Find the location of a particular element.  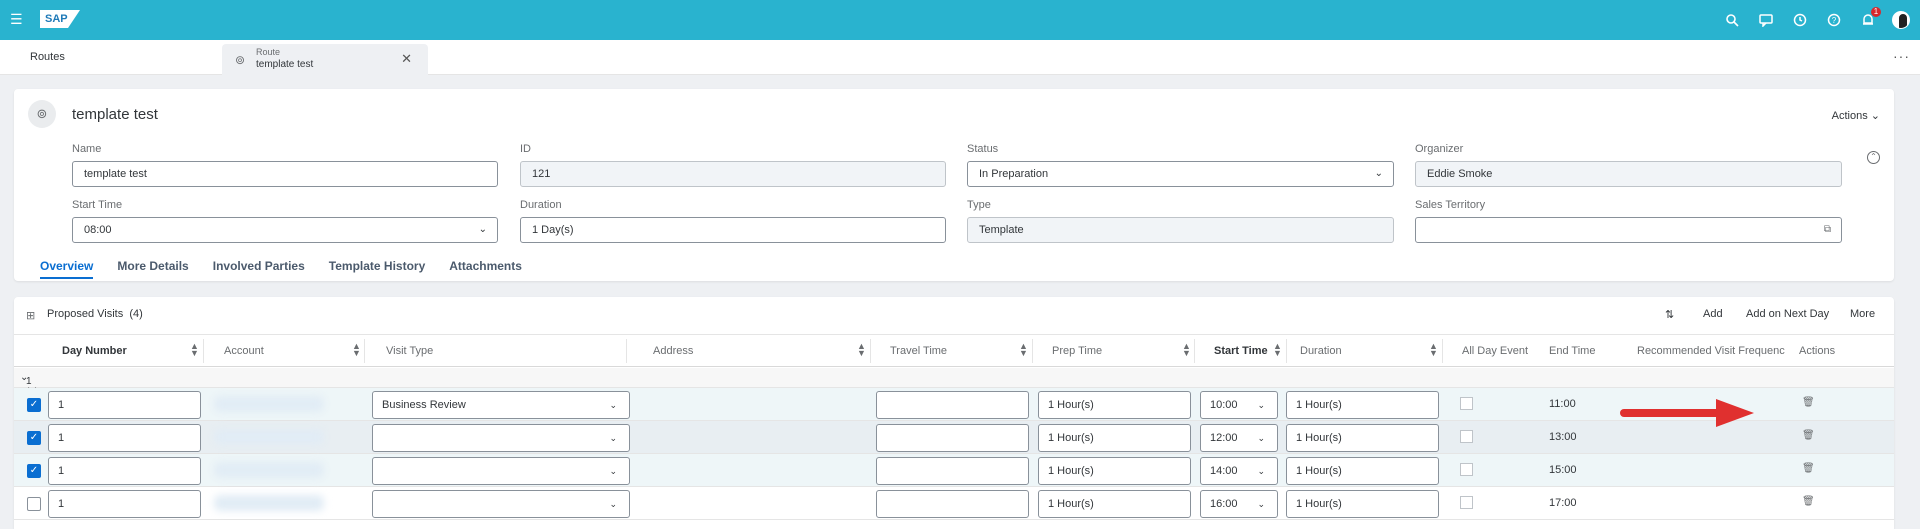

name-field: template test is located at coordinates (285, 174).